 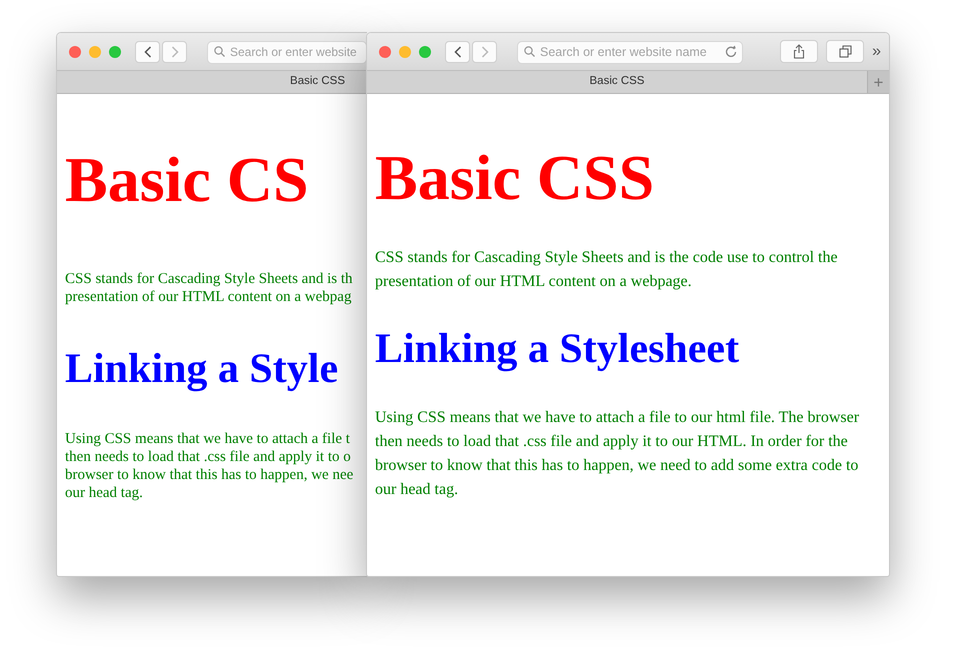 What do you see at coordinates (201, 369) in the screenshot?
I see `section-heading: Linking a Style` at bounding box center [201, 369].